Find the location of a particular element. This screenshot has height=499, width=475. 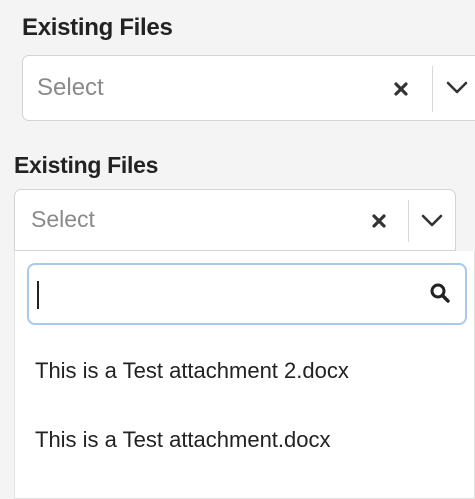

search-input is located at coordinates (247, 294).